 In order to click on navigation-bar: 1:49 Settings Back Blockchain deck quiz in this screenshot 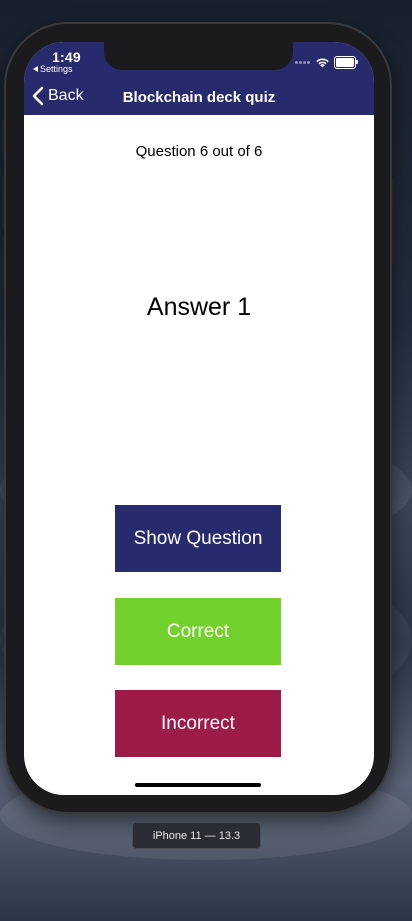, I will do `click(199, 78)`.